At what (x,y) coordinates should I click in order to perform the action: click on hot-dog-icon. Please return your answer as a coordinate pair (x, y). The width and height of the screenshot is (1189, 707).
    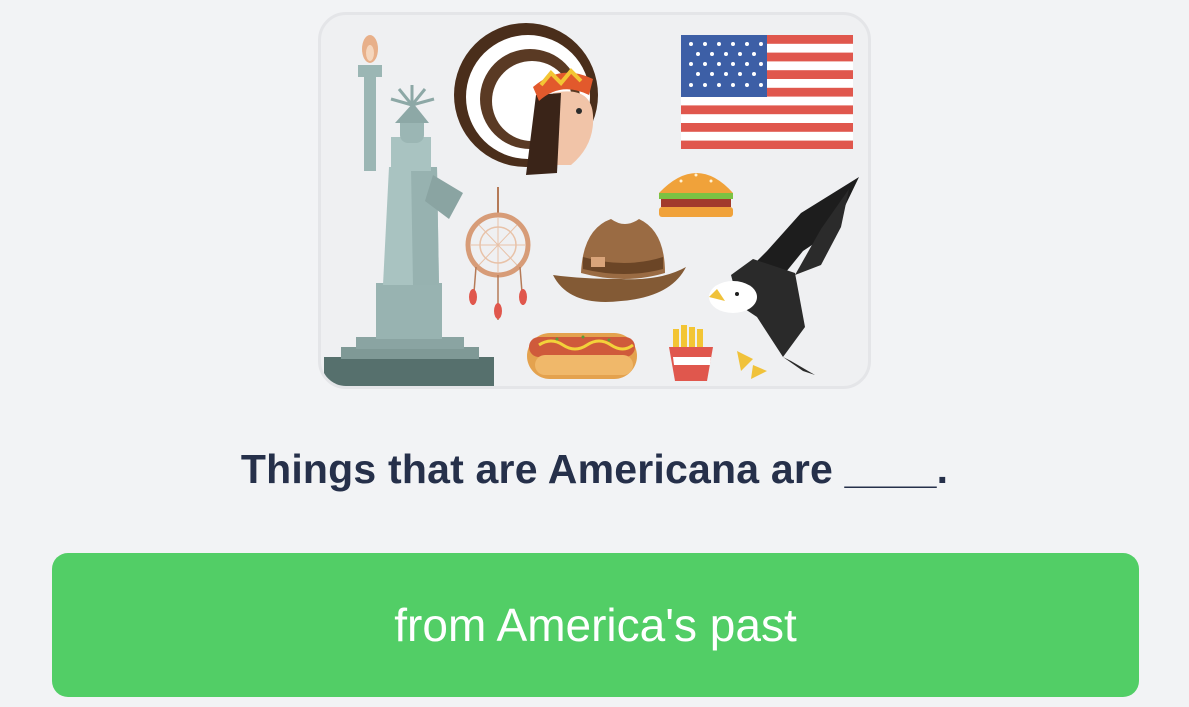
    Looking at the image, I should click on (582, 356).